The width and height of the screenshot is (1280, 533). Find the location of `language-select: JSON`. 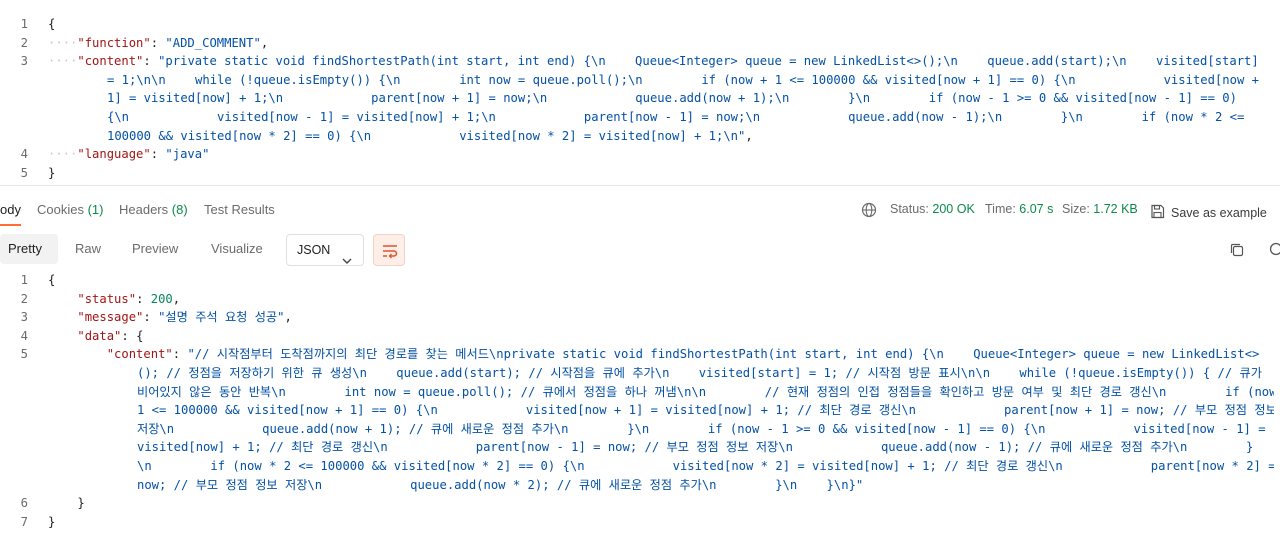

language-select: JSON is located at coordinates (325, 250).